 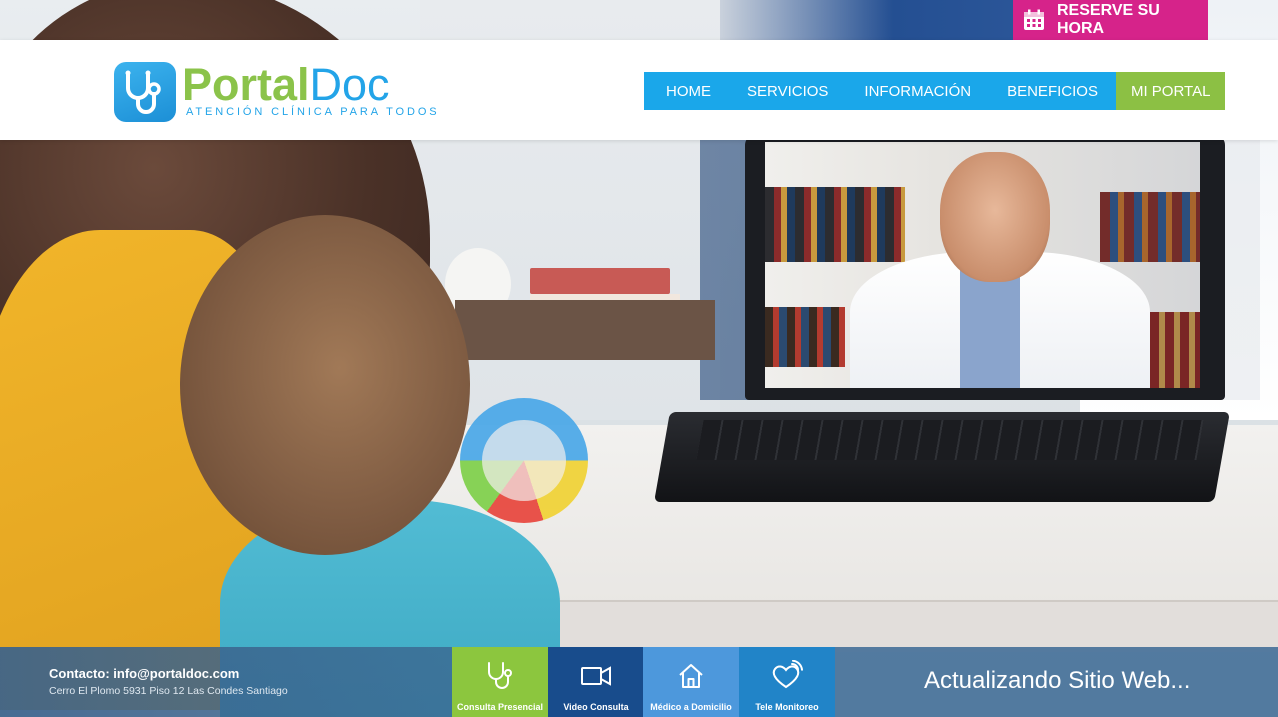 I want to click on service-medico-domicilio: Médico a Domicilio, so click(x=691, y=682).